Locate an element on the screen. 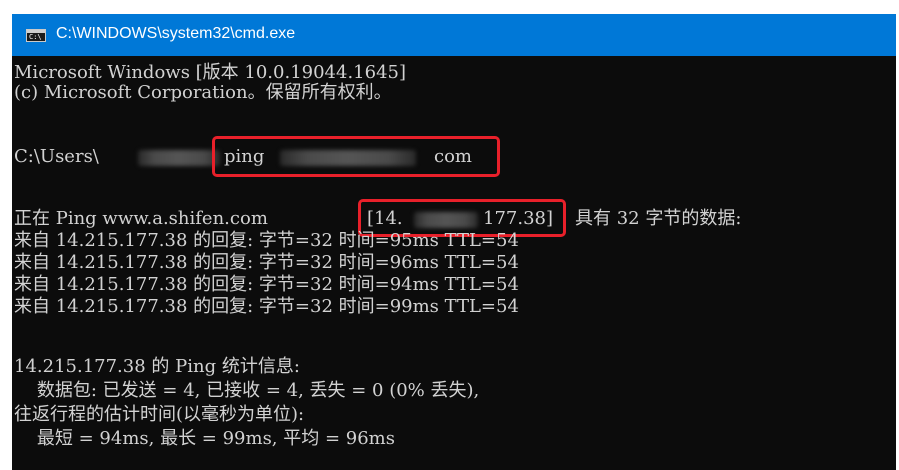 The height and width of the screenshot is (470, 899). prompt-path: C:\Users\ is located at coordinates (56, 156).